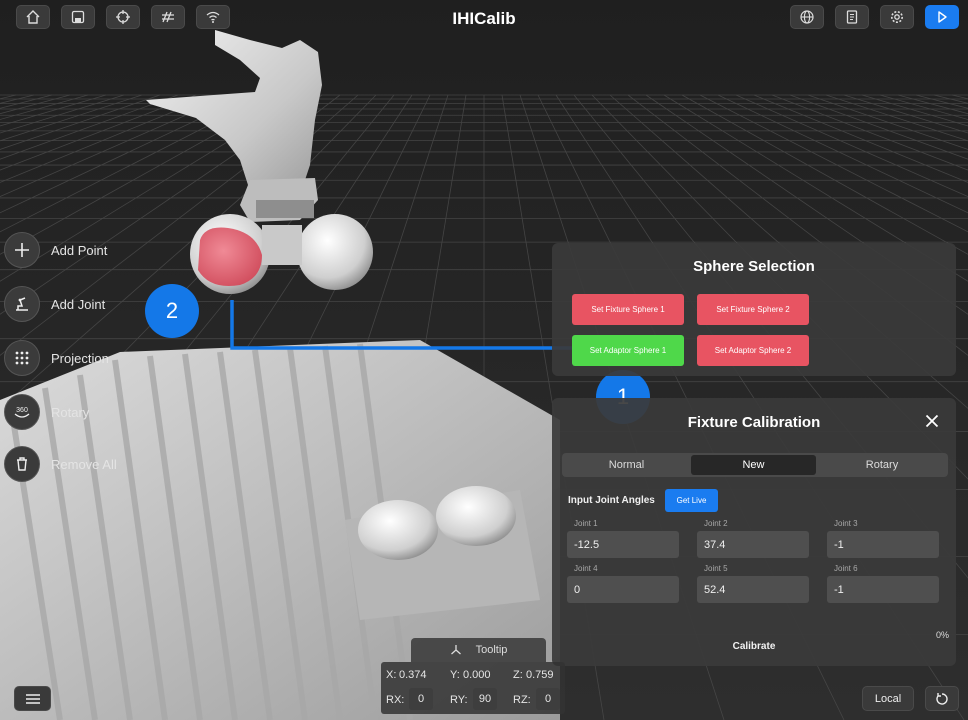  I want to click on x-value: 0.374, so click(413, 675).